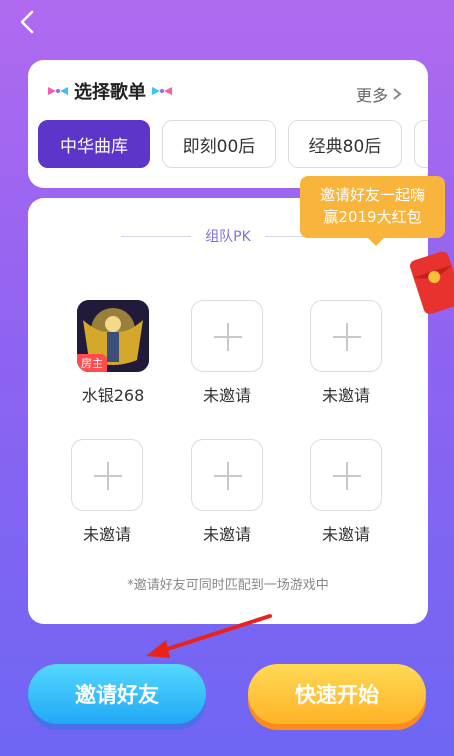 Image resolution: width=454 pixels, height=756 pixels. What do you see at coordinates (432, 283) in the screenshot?
I see `red-packet-icon` at bounding box center [432, 283].